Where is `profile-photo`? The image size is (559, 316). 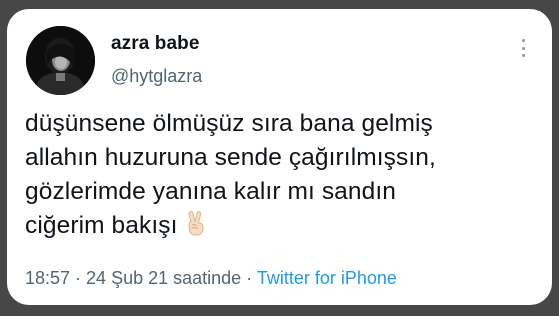
profile-photo is located at coordinates (60, 60).